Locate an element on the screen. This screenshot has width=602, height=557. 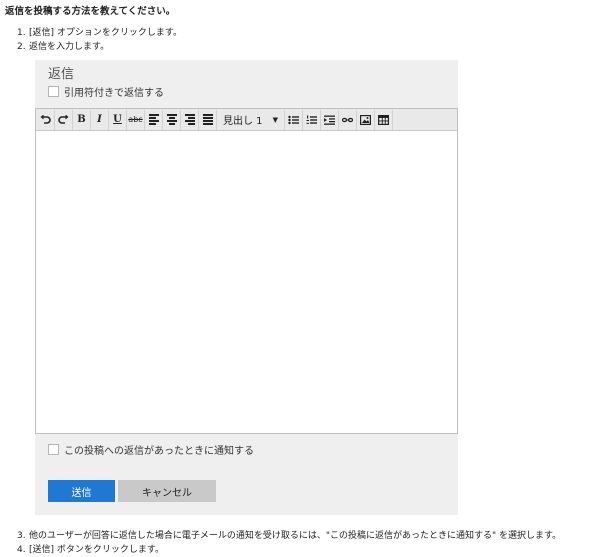
align-left-icon is located at coordinates (153, 119).